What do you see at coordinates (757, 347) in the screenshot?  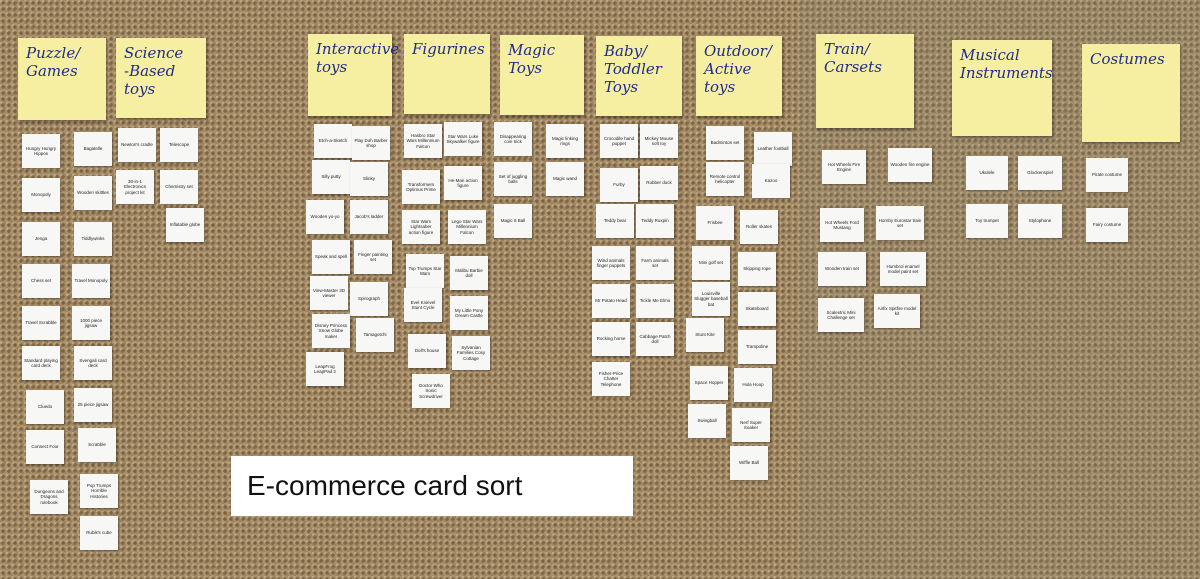 I see `sort-card: Trampoline` at bounding box center [757, 347].